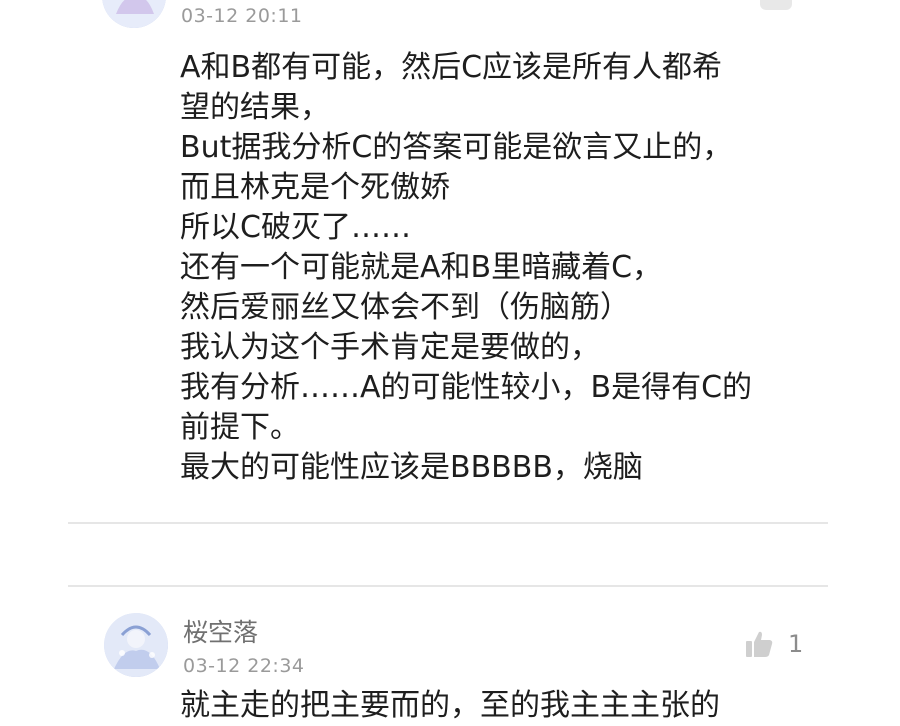 Image resolution: width=900 pixels, height=726 pixels. I want to click on like-count: 1, so click(796, 644).